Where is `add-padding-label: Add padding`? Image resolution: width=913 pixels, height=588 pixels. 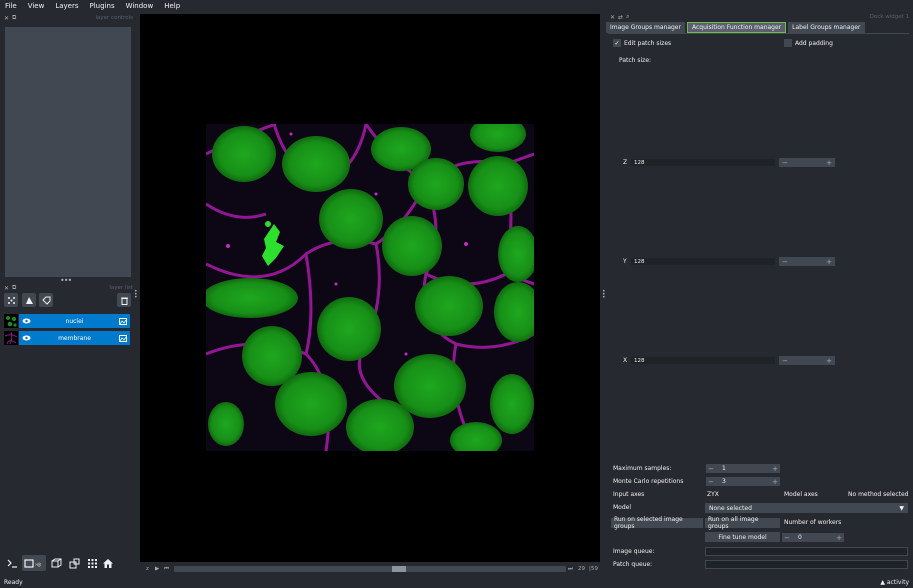
add-padding-label: Add padding is located at coordinates (814, 43).